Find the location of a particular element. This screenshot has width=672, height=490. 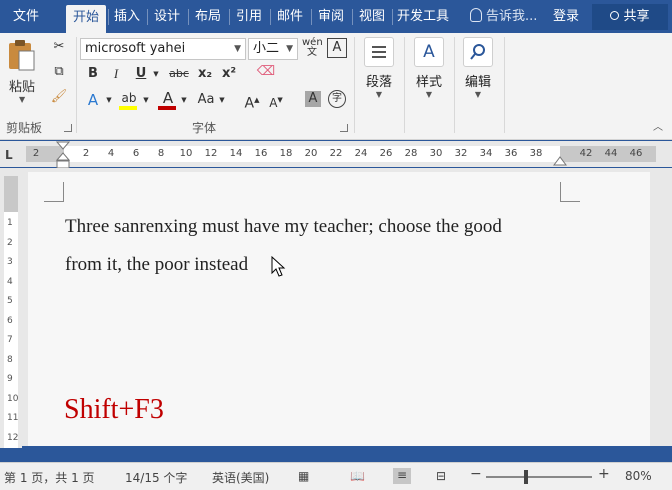

ruler-tick-label: 12 is located at coordinates (13, 437).